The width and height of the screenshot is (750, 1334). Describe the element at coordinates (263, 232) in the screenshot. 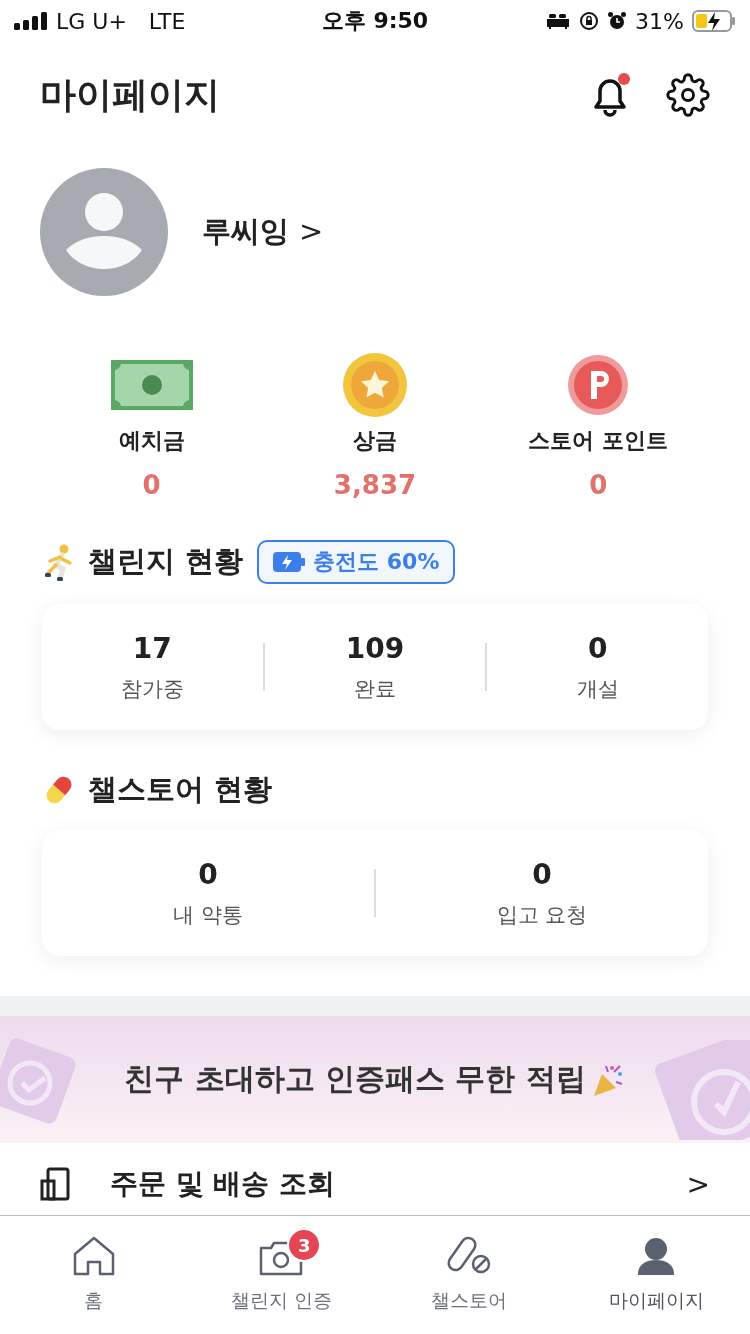

I see `profile-name: 루씨잉 >` at that location.